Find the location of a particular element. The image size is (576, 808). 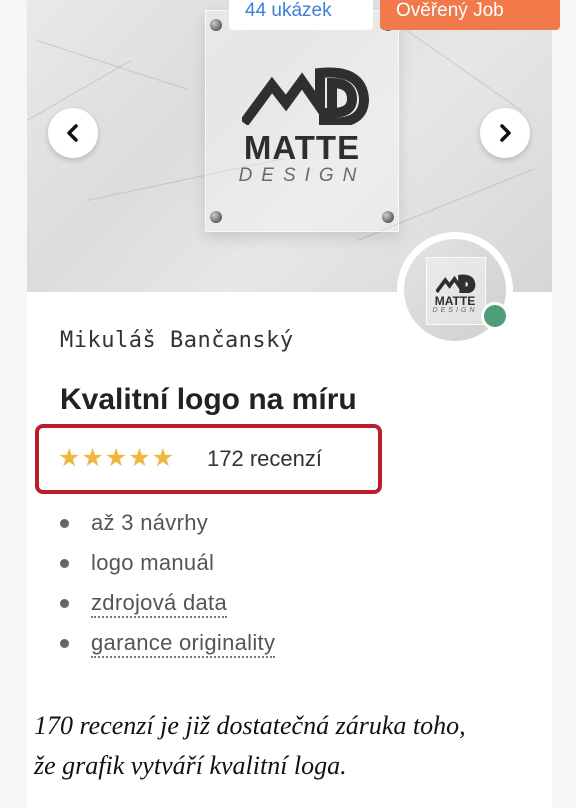

seller-name: Mikuláš Bančanský is located at coordinates (177, 340).